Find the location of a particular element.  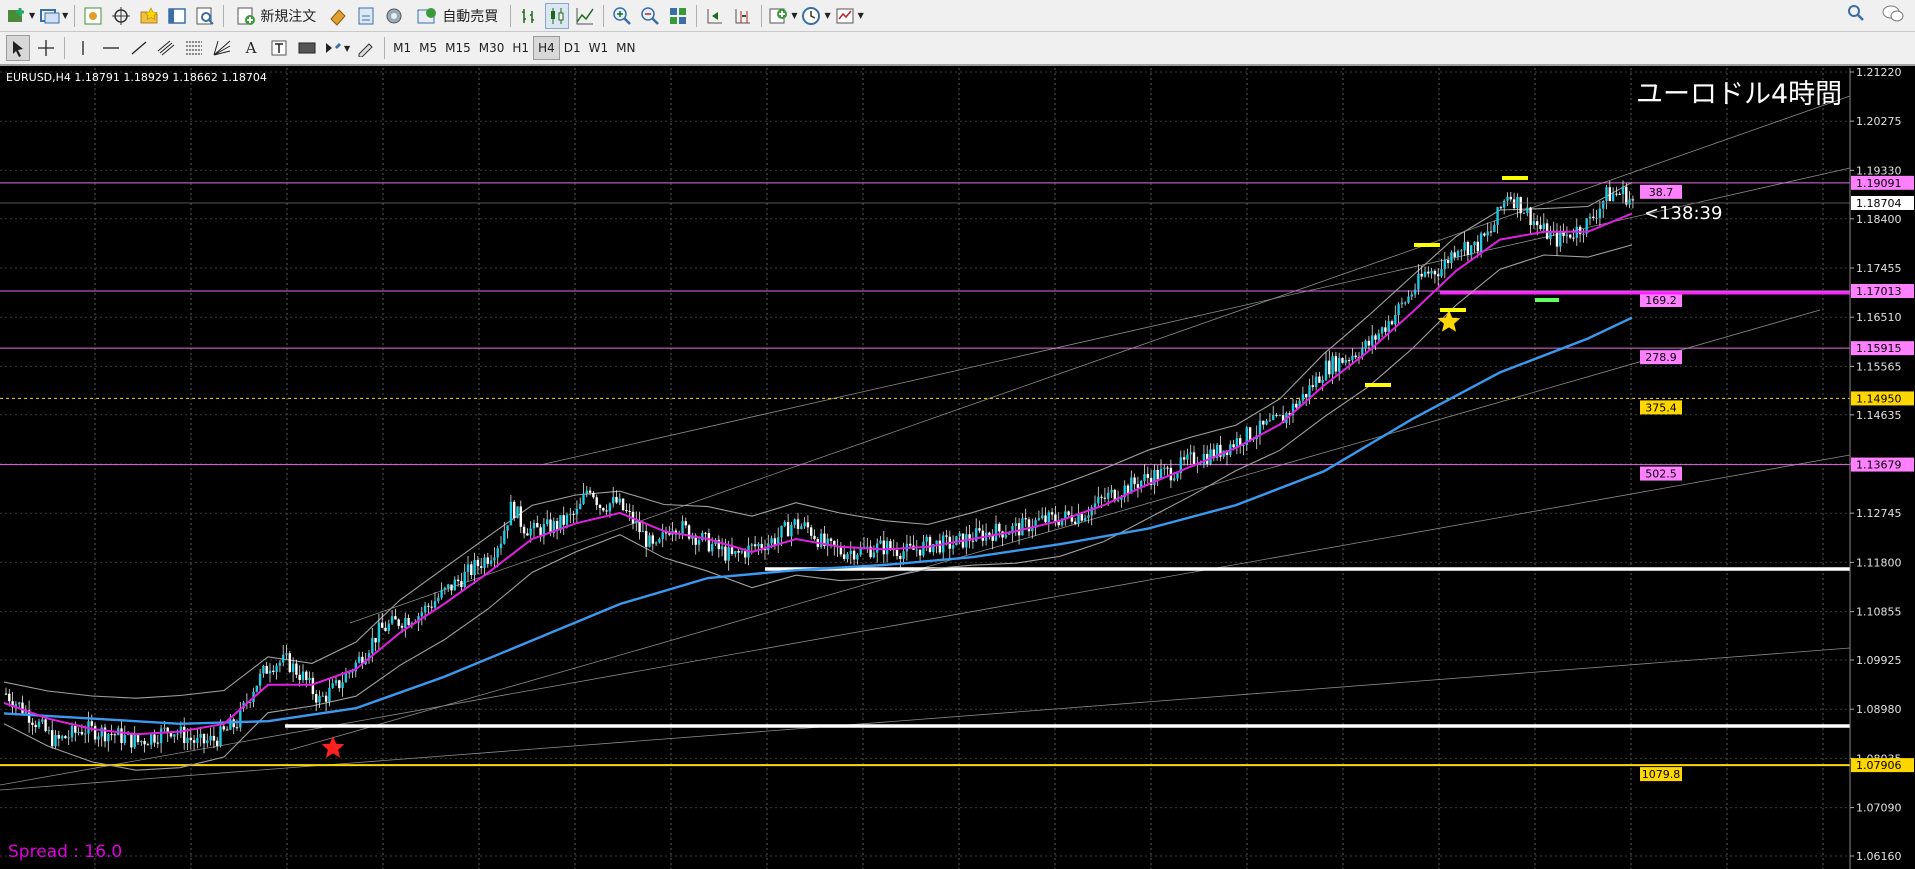

signals-button is located at coordinates (366, 16).